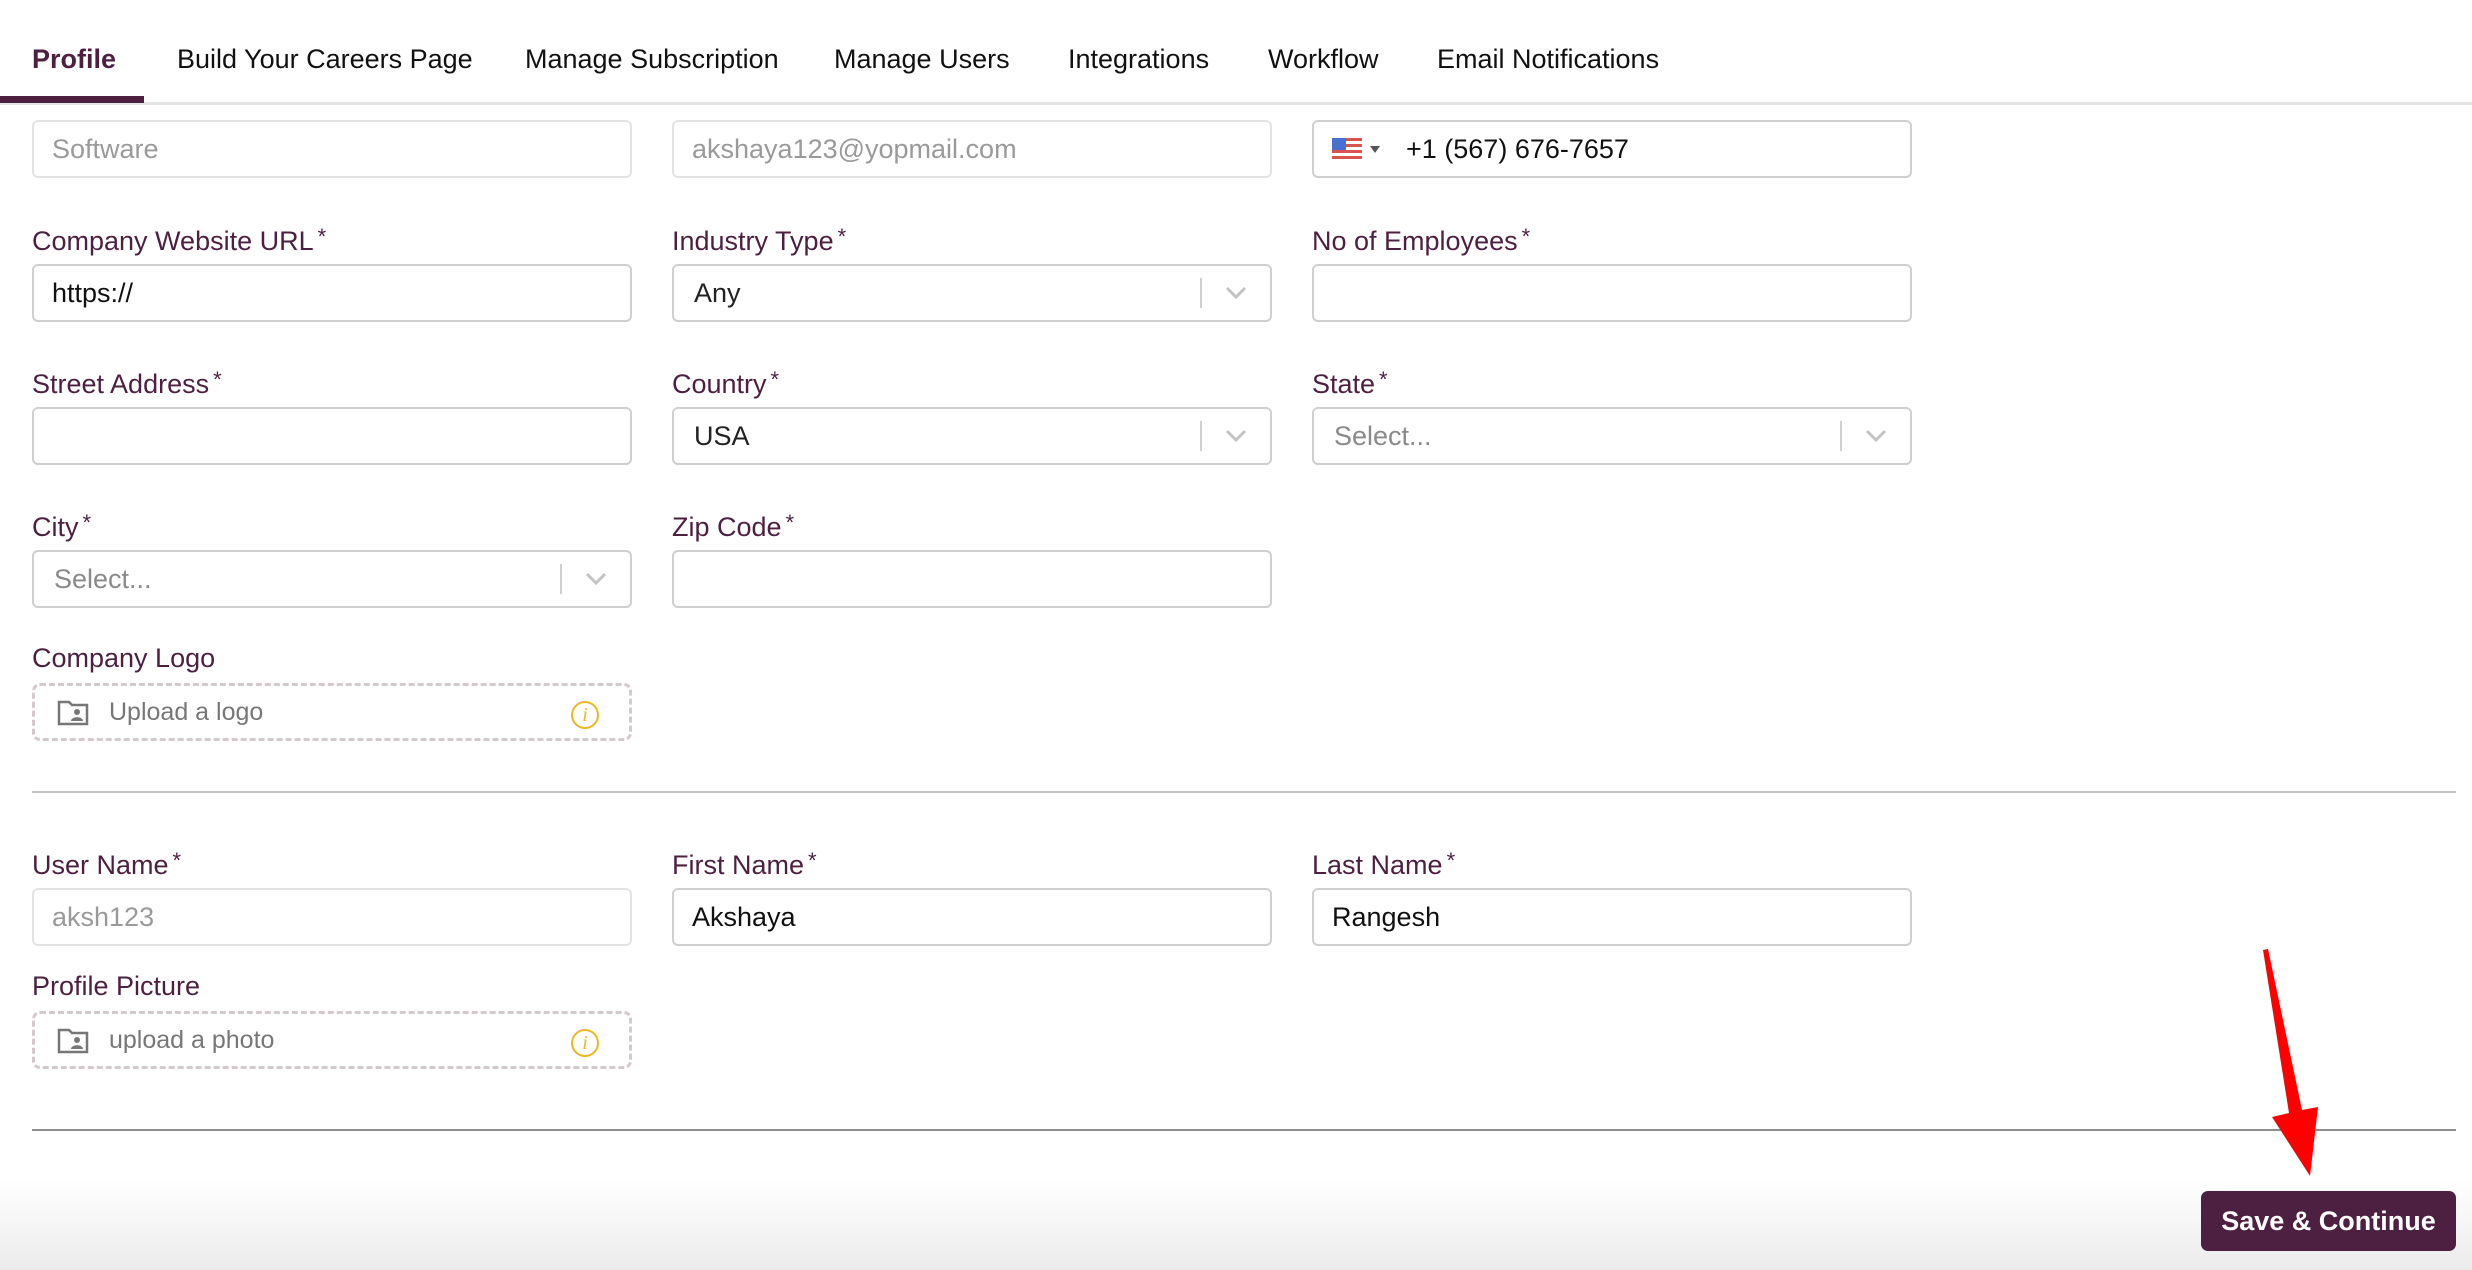 The width and height of the screenshot is (2472, 1270). I want to click on employees-label: No of Employees *, so click(1421, 240).